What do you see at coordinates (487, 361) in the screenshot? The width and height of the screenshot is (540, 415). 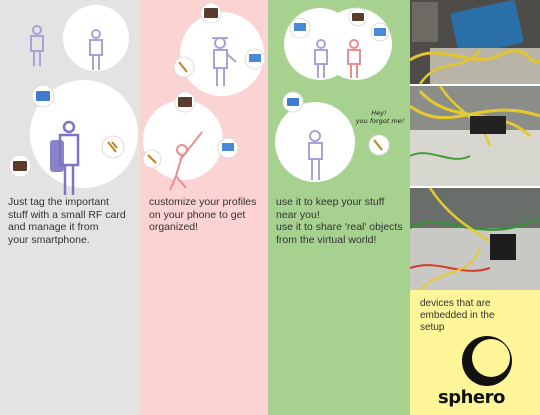 I see `sphero-logo-icon` at bounding box center [487, 361].